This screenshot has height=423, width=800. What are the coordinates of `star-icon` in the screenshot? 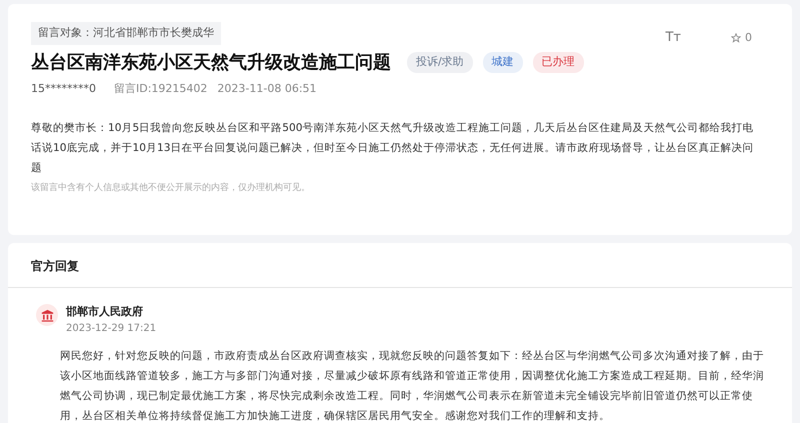 It's located at (736, 37).